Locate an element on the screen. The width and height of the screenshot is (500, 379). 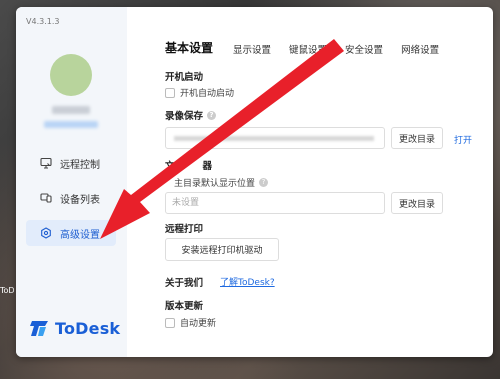
recording-heading: 录像保存 is located at coordinates (184, 116).